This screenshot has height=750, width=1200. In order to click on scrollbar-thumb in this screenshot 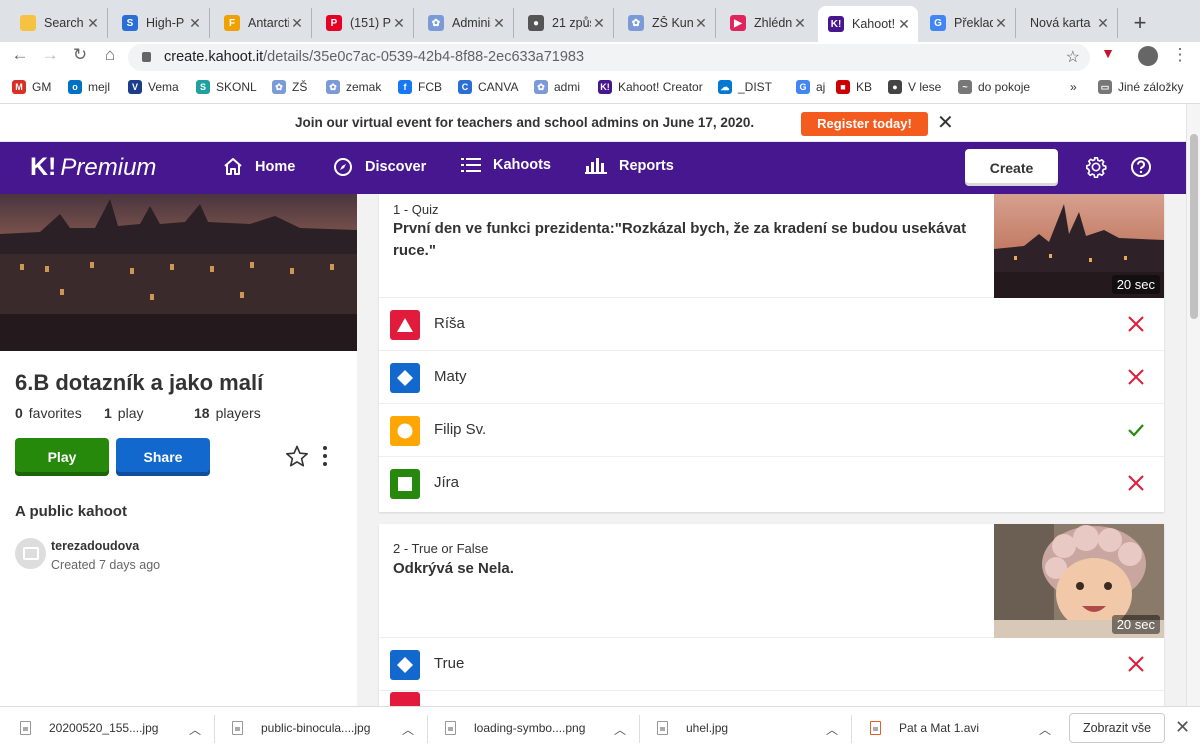, I will do `click(1194, 226)`.